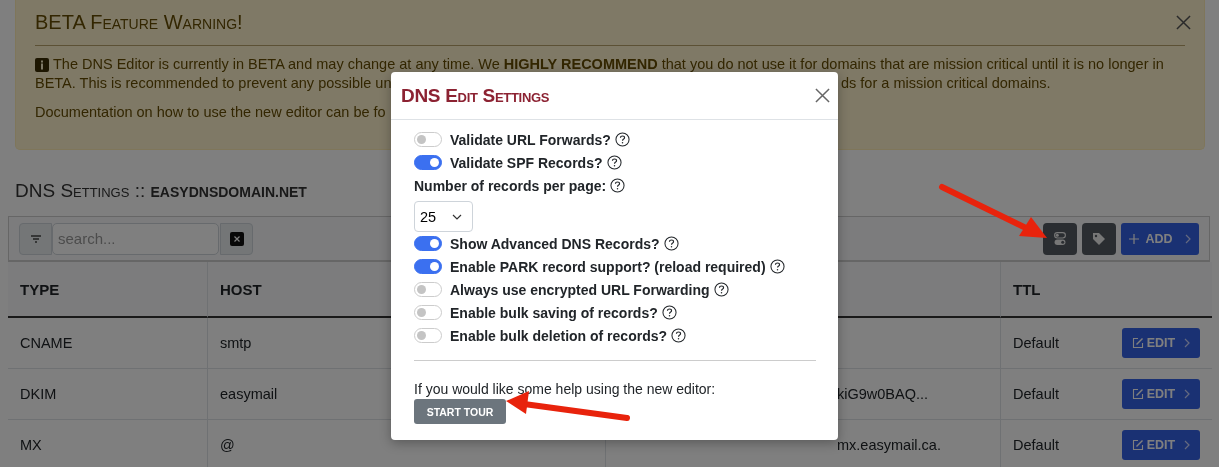  What do you see at coordinates (210, 112) in the screenshot?
I see `documentation-text: Documentation on how to use the new editor can be fo` at bounding box center [210, 112].